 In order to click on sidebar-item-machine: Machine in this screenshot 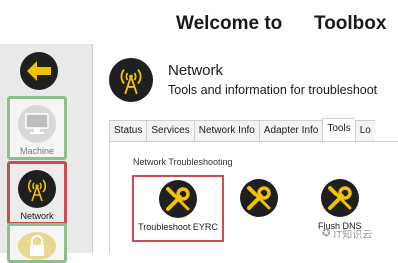, I will do `click(37, 128)`.